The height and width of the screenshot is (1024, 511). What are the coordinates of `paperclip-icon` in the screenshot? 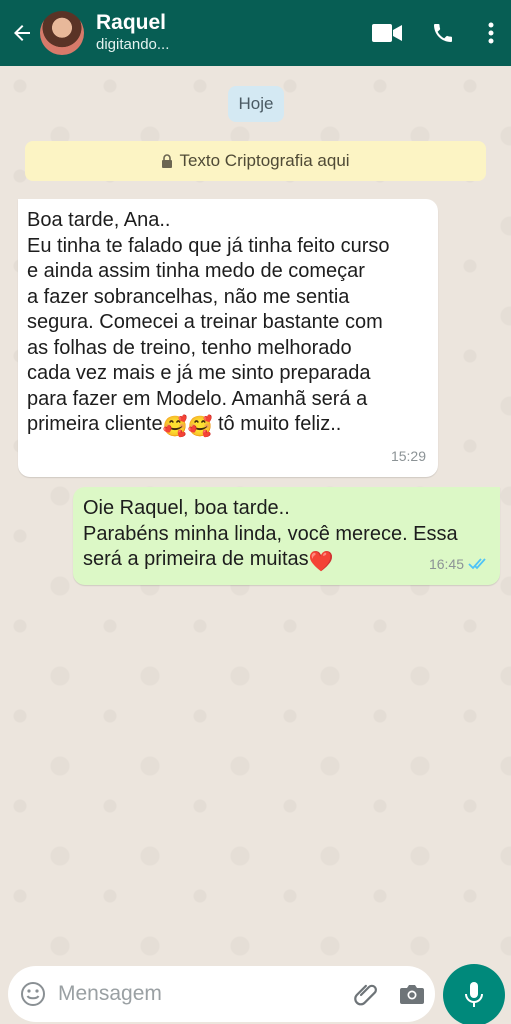 It's located at (365, 995).